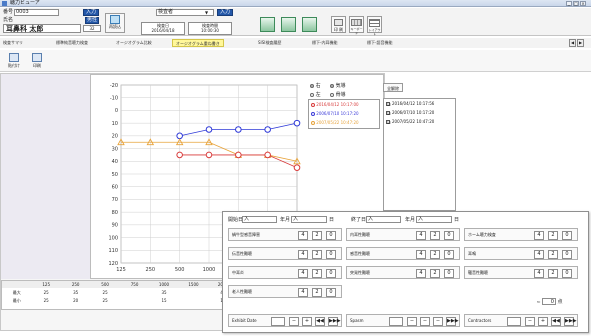  I want to click on tab-summary: 検査サマリ, so click(13, 43).